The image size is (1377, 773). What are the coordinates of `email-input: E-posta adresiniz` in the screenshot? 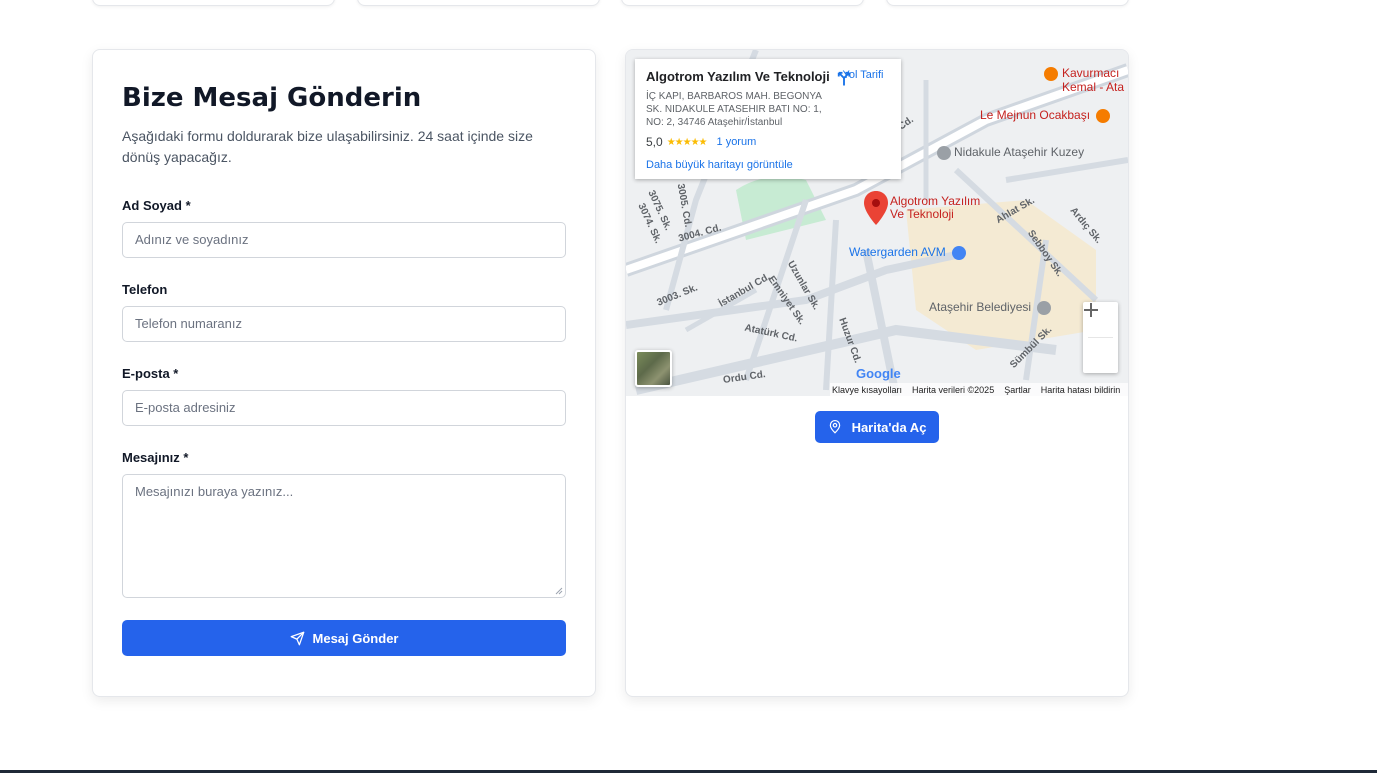 It's located at (344, 408).